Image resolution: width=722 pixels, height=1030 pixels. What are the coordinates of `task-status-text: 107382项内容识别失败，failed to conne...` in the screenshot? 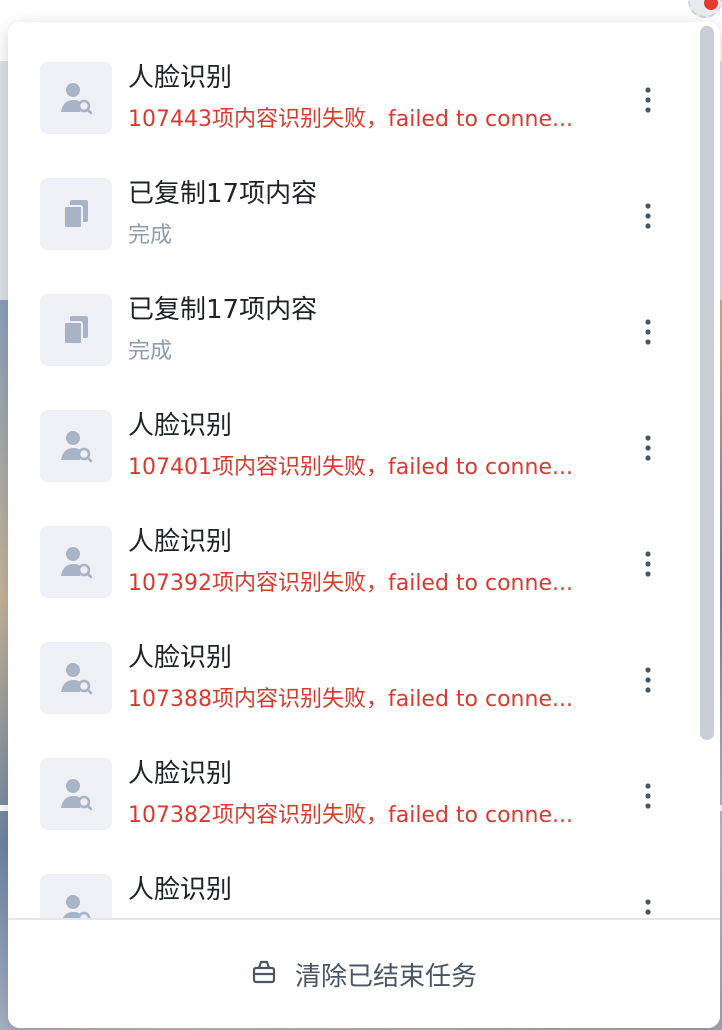 It's located at (350, 815).